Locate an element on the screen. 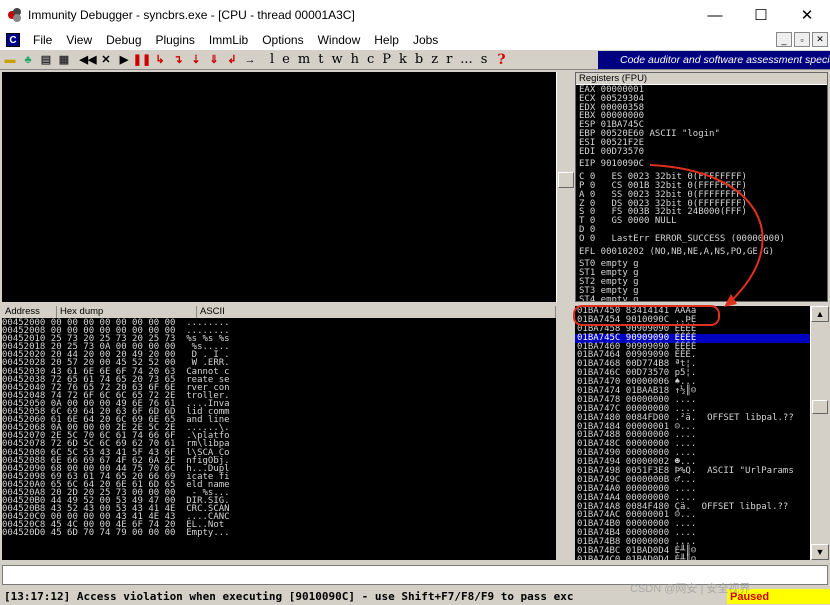  stack-address: 01BA74C0 is located at coordinates (601, 557).